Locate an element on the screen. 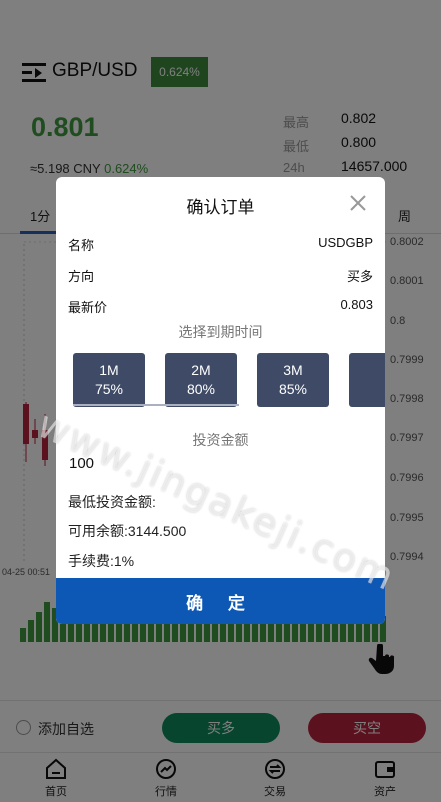 The width and height of the screenshot is (441, 802). amount-input: 100 is located at coordinates (81, 463).